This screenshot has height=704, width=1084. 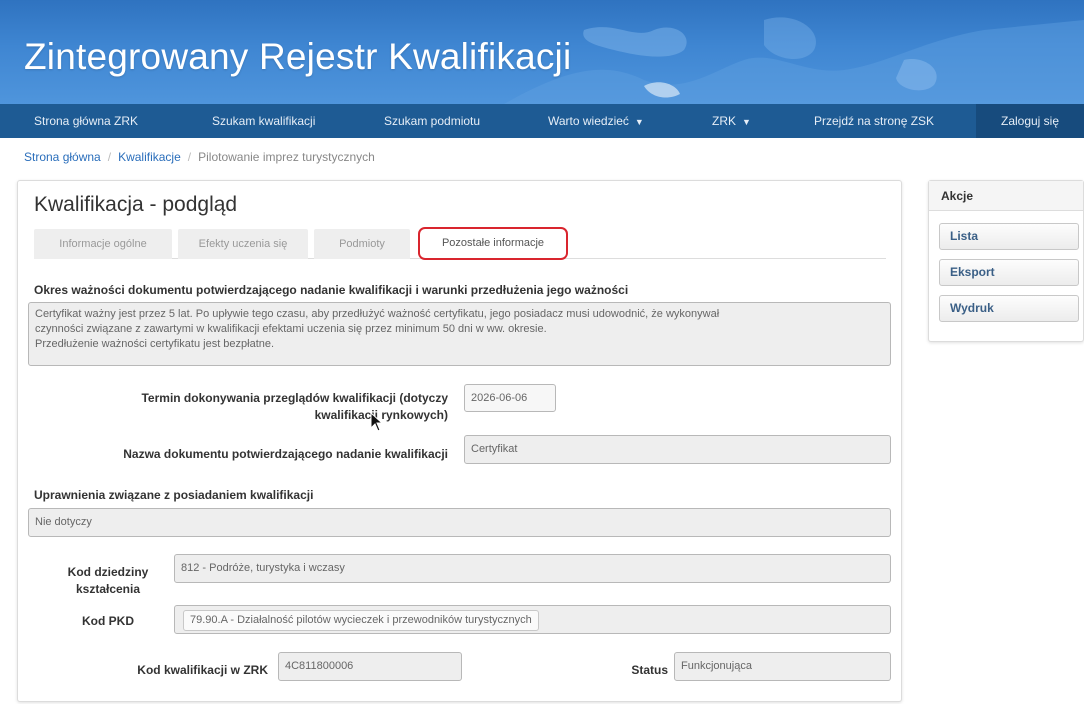 I want to click on site-title: Zintegrowany Rejestr Kwalifikacji, so click(x=297, y=57).